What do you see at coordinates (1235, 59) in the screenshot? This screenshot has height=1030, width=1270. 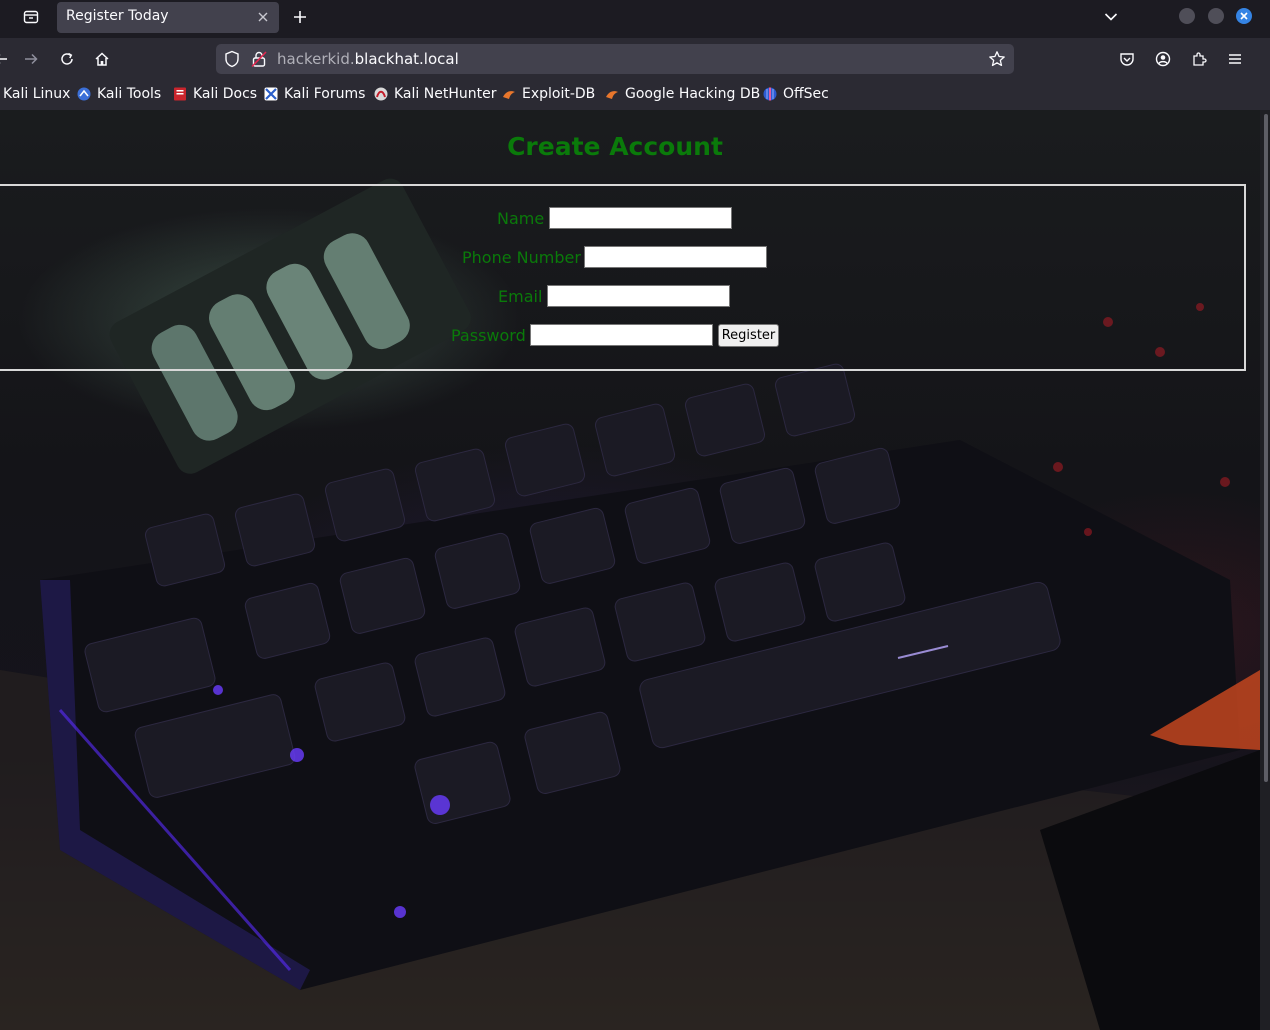 I see `menu-icon` at bounding box center [1235, 59].